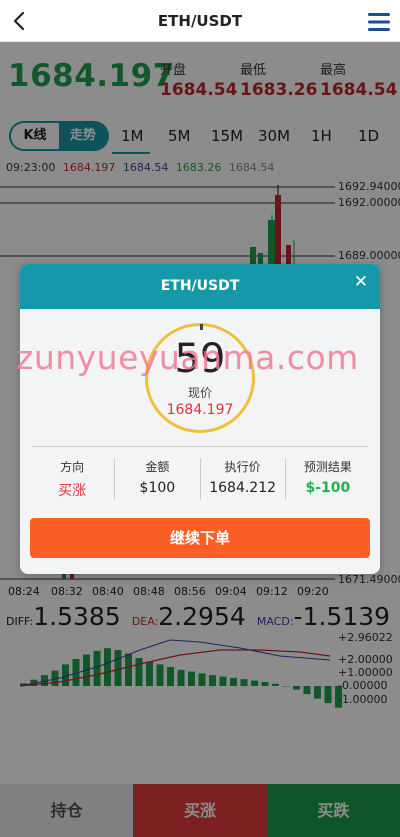 Image resolution: width=400 pixels, height=837 pixels. I want to click on current-price-label: 现价, so click(199, 393).